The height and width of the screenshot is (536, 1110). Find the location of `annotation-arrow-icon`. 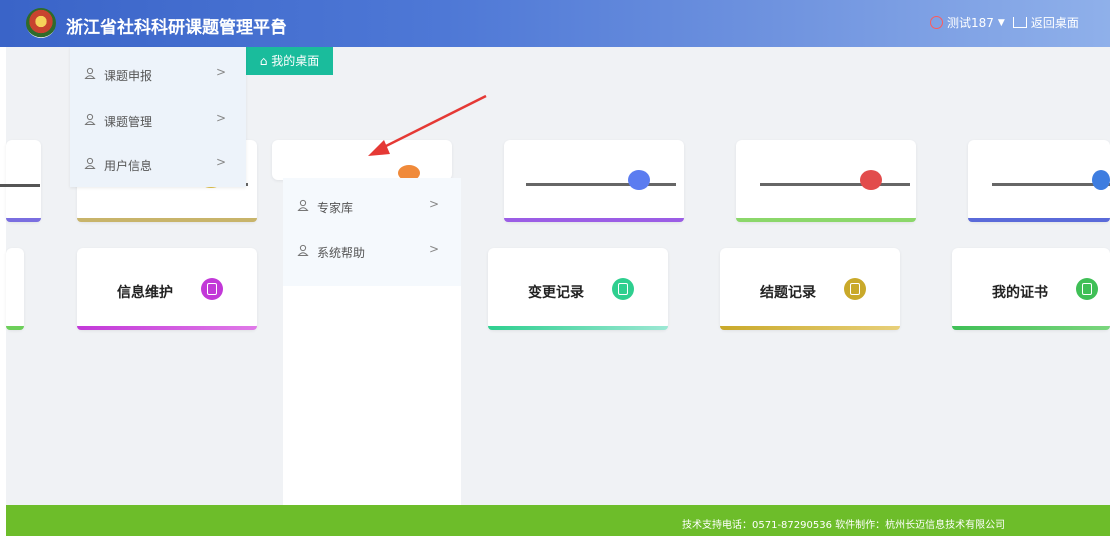

annotation-arrow-icon is located at coordinates (427, 125).